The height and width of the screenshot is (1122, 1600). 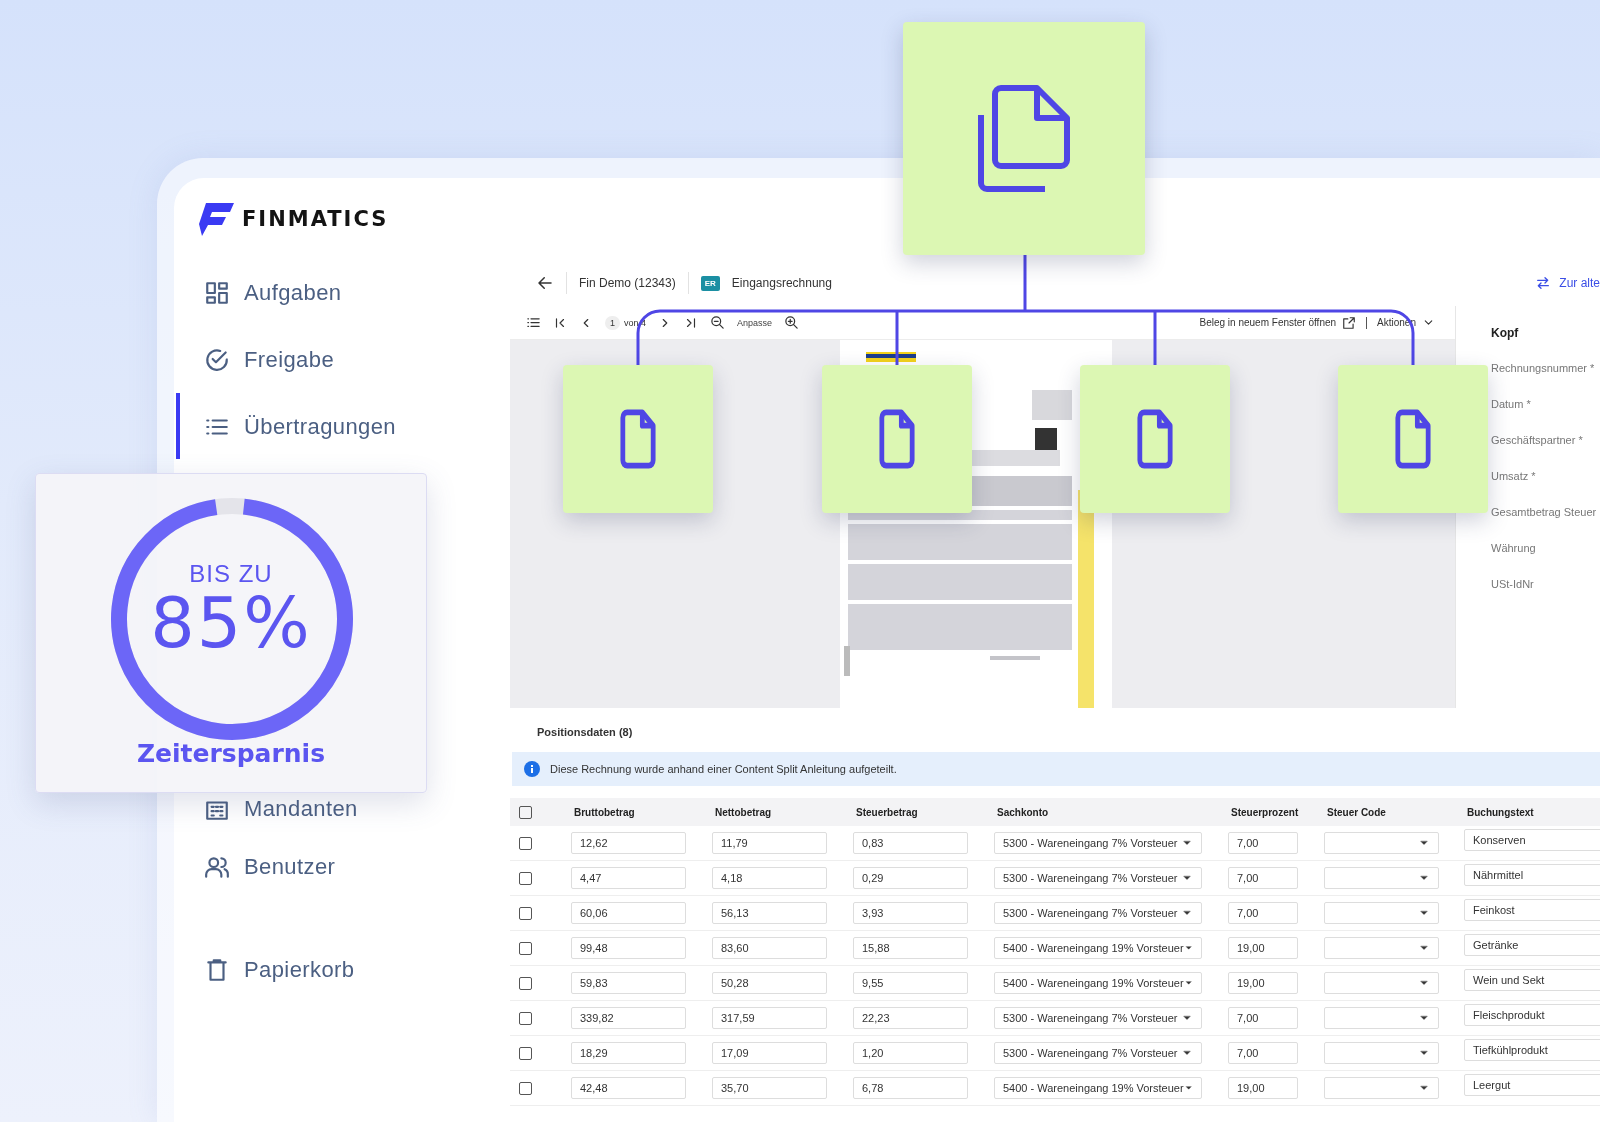 I want to click on column-header: Steuerprozent, so click(x=1265, y=812).